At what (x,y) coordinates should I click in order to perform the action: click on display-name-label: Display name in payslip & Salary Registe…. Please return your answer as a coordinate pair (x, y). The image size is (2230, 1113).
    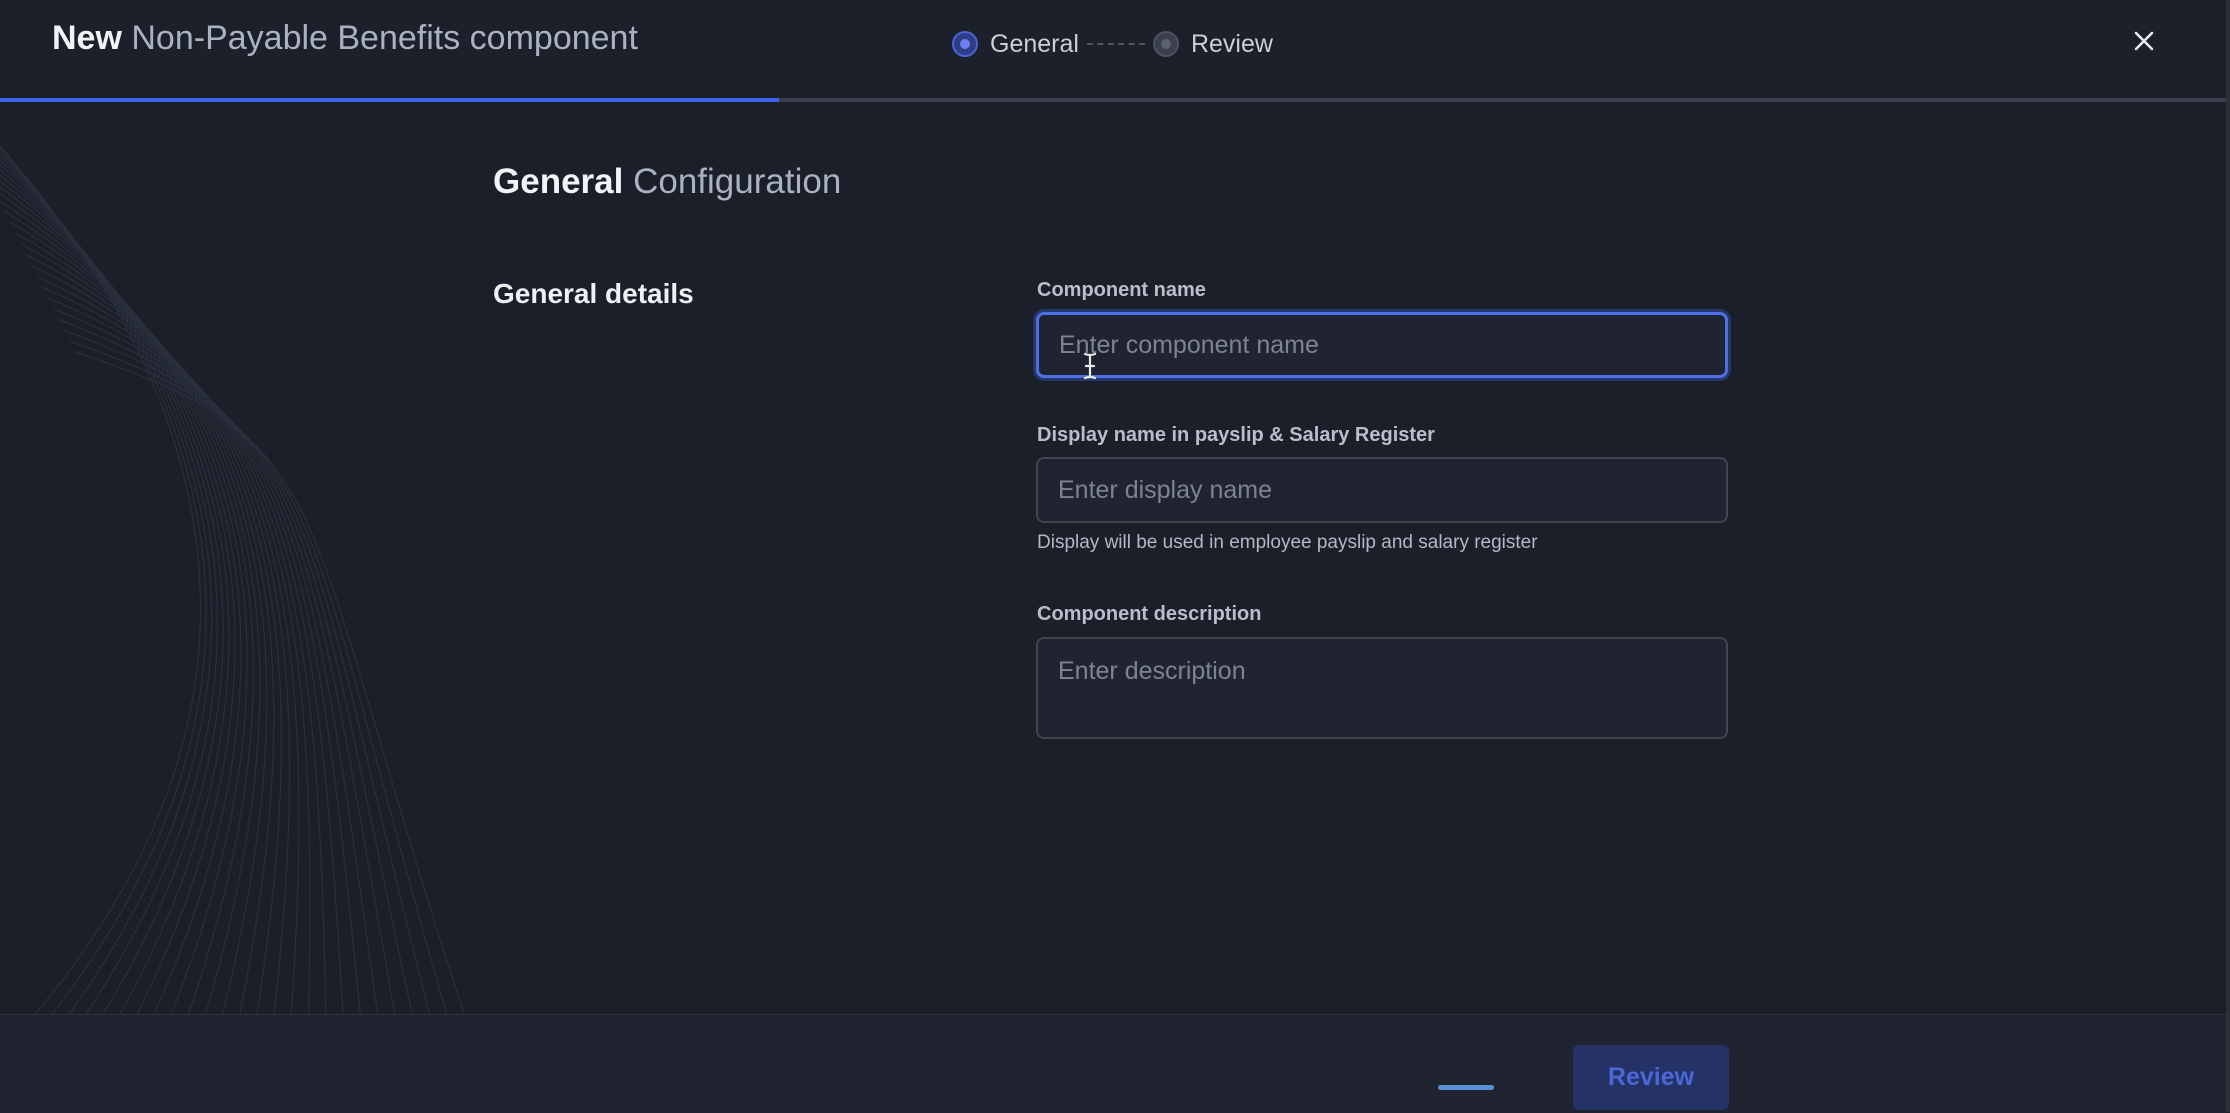
    Looking at the image, I should click on (1236, 435).